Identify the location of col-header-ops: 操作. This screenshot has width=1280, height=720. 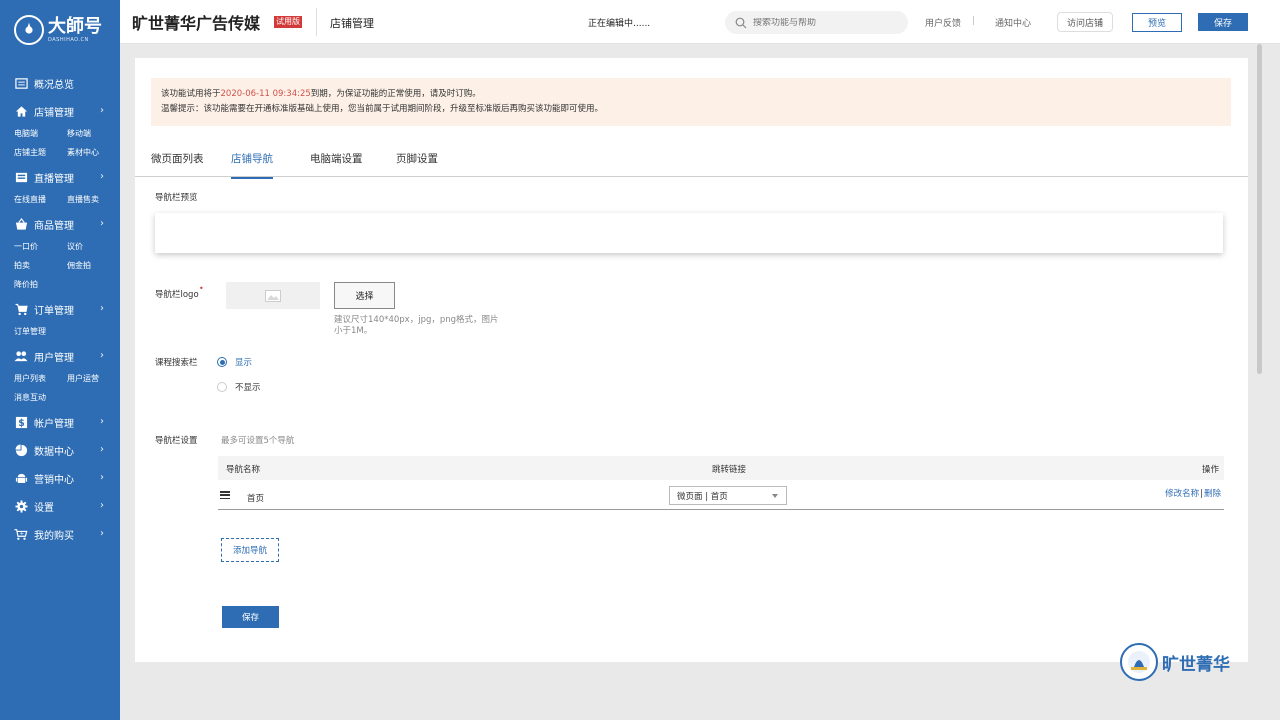
(1210, 470).